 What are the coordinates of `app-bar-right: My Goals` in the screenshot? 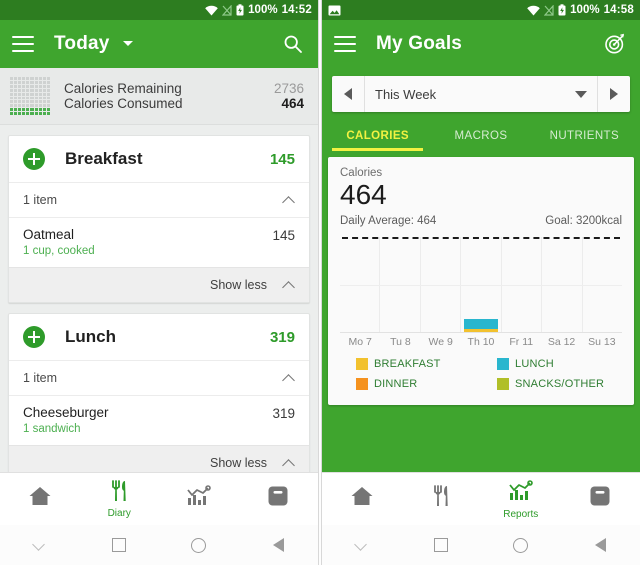 It's located at (481, 44).